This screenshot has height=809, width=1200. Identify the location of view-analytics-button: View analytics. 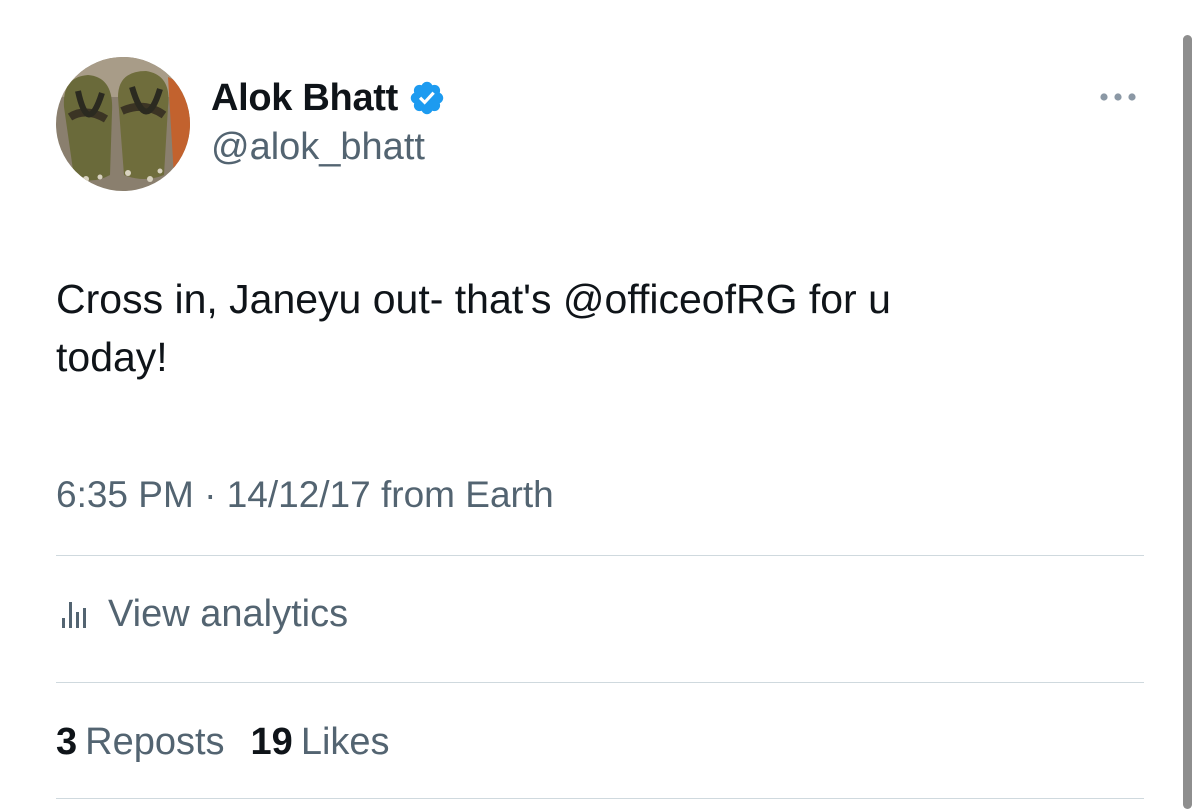
(202, 614).